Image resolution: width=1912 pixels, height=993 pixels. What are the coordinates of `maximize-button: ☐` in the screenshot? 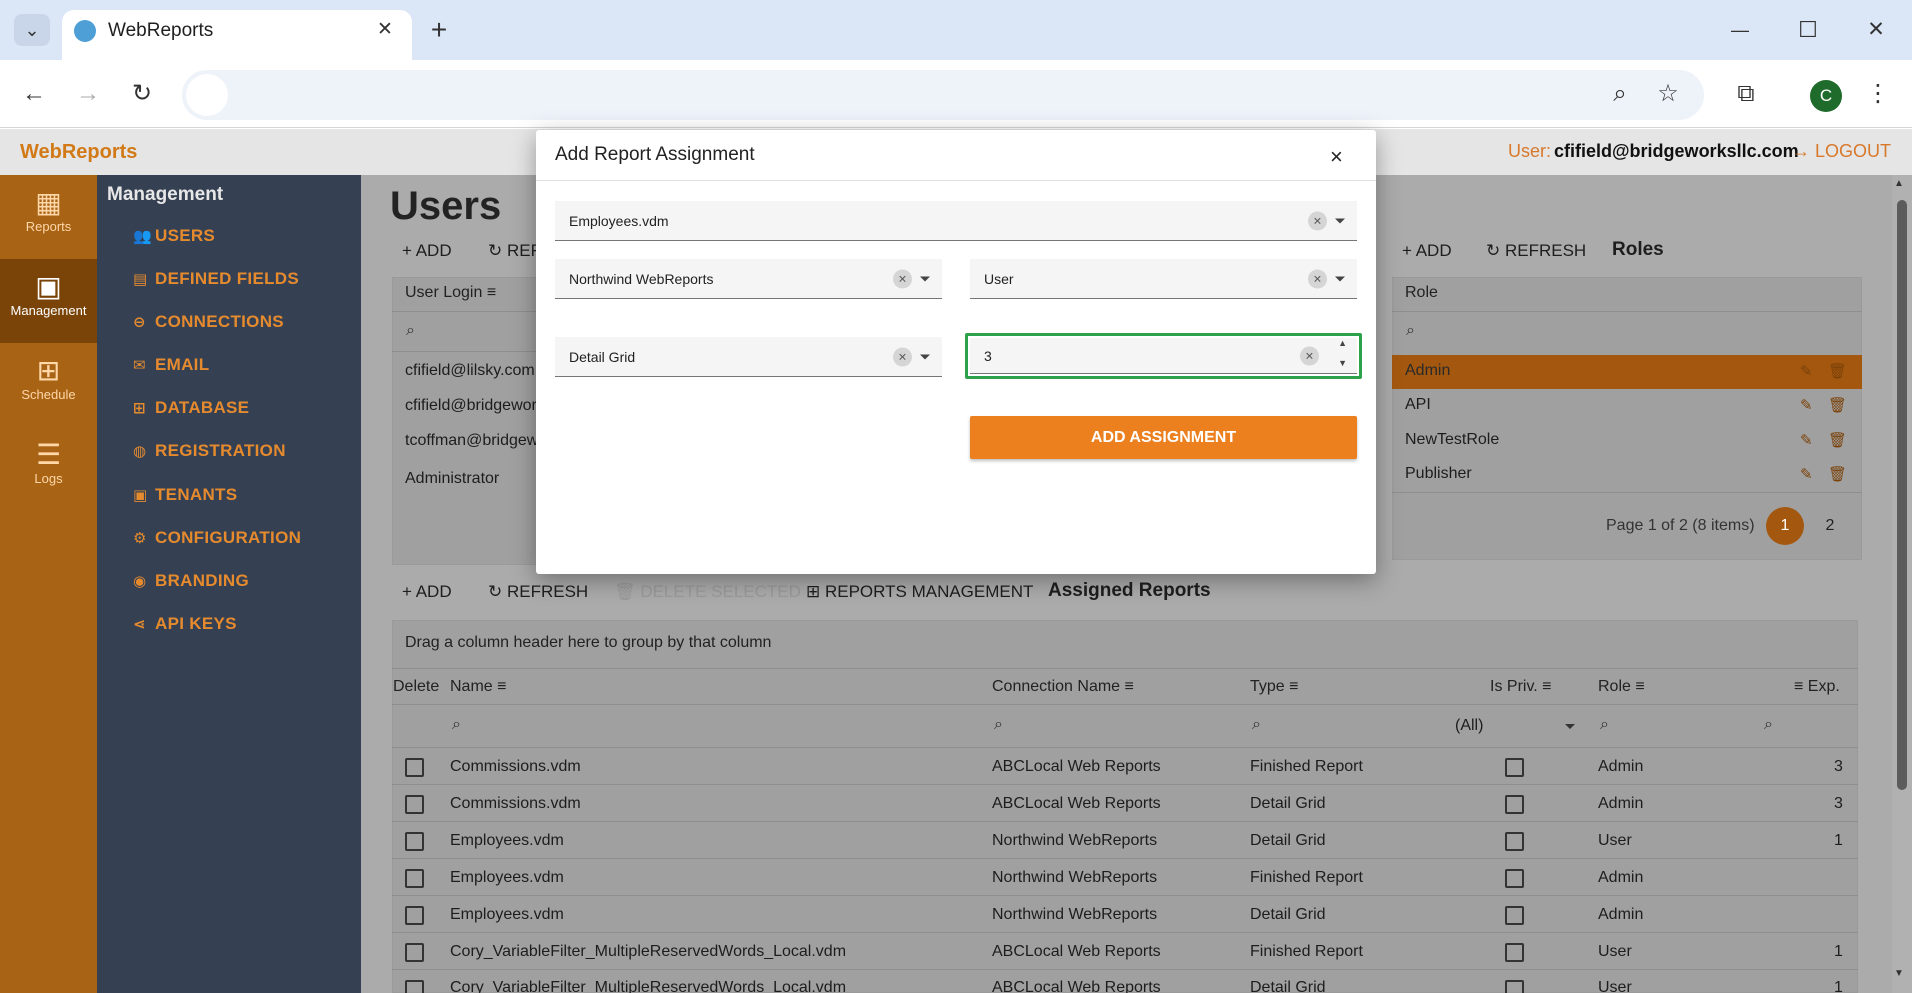 It's located at (1808, 30).